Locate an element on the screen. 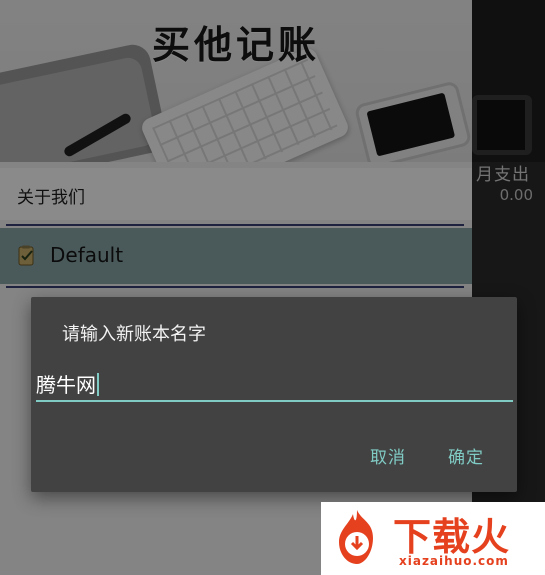  ledger-name-input-text: 腾牛网 is located at coordinates (66, 385).